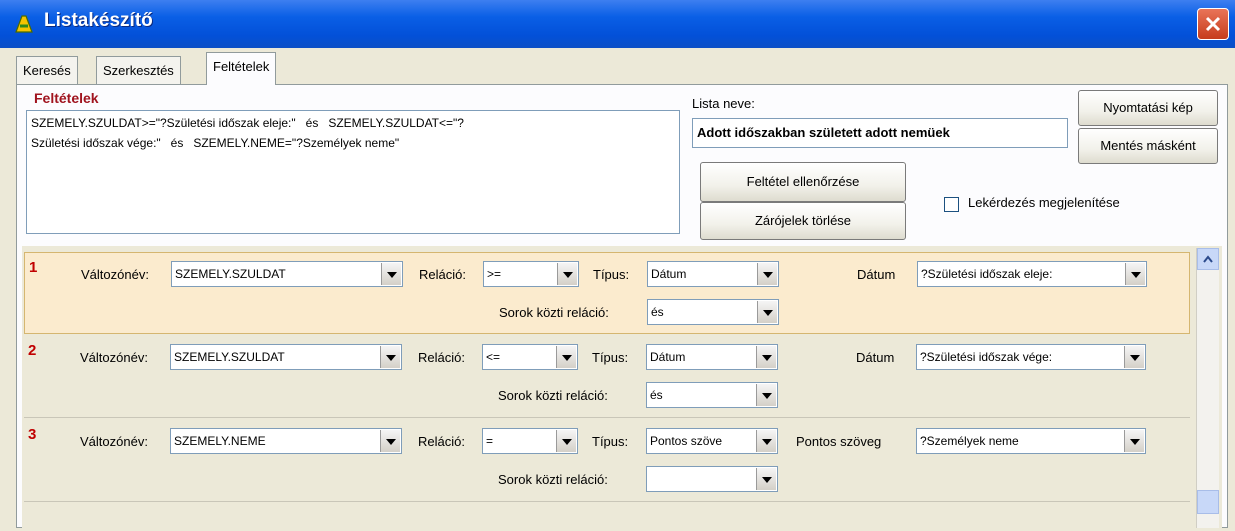  I want to click on tab-conditions-label: Feltételek, so click(241, 66).